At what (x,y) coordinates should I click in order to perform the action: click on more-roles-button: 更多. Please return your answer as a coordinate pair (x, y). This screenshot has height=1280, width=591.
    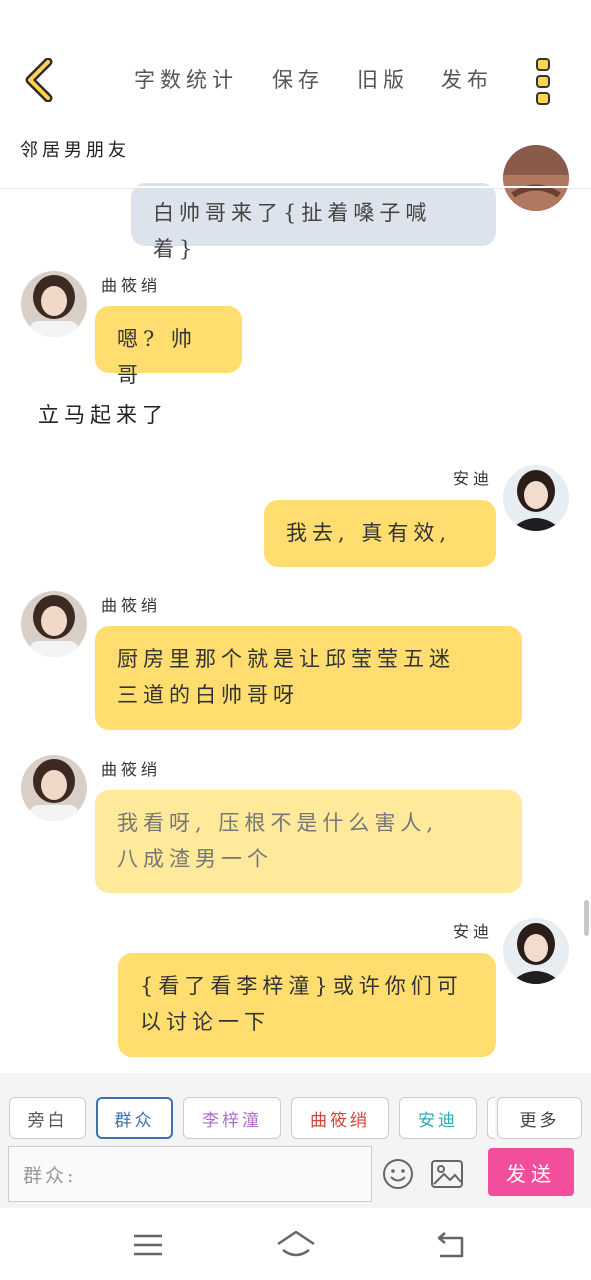
    Looking at the image, I should click on (539, 1118).